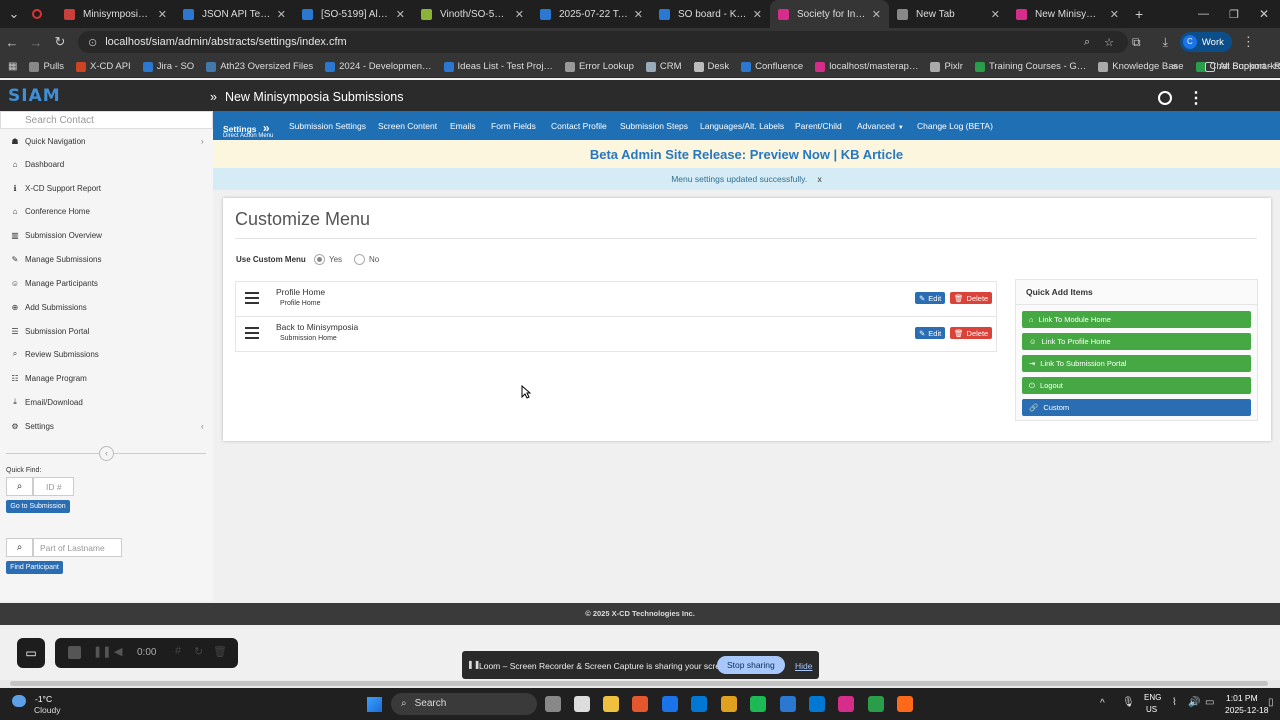 The image size is (1280, 720). Describe the element at coordinates (616, 299) in the screenshot. I see `menu-item-row` at that location.